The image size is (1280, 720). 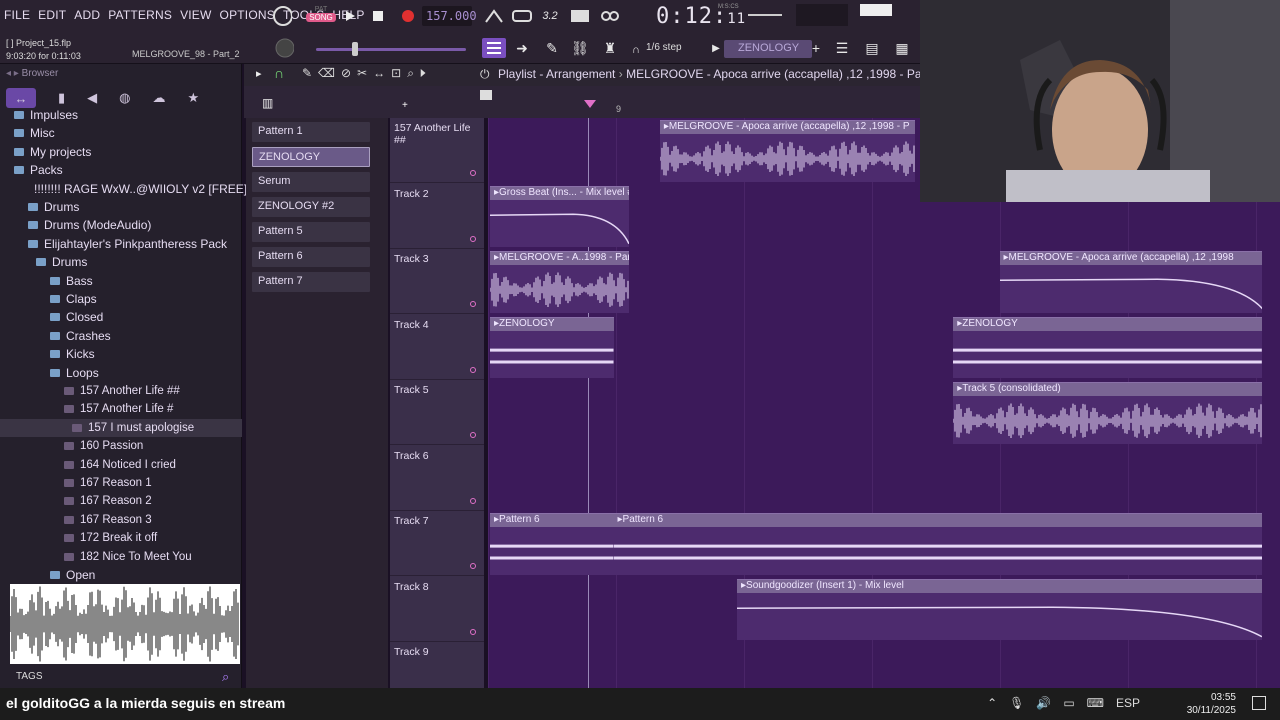 I want to click on audio-clip: ▸Track 5 (consolidated), so click(x=1107, y=413).